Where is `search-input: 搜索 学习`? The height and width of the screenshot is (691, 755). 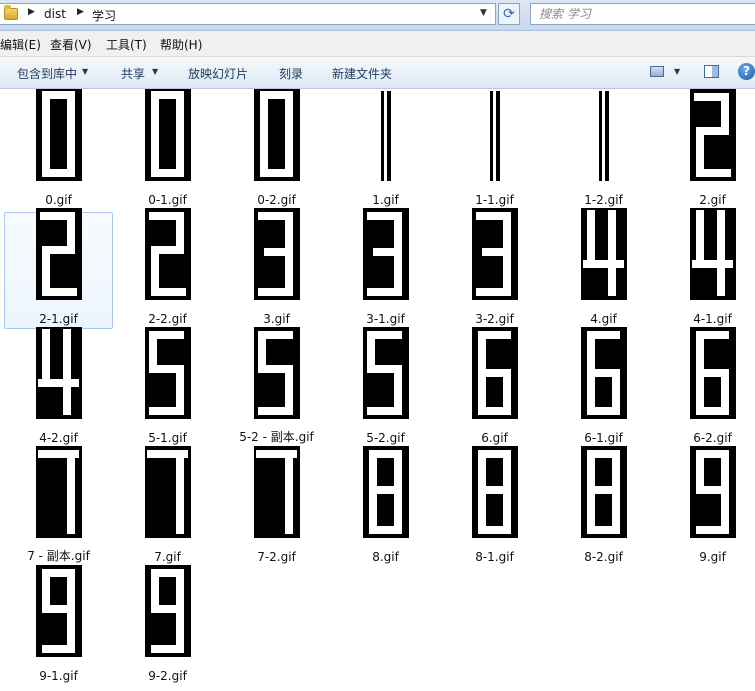
search-input: 搜索 学习 is located at coordinates (642, 14).